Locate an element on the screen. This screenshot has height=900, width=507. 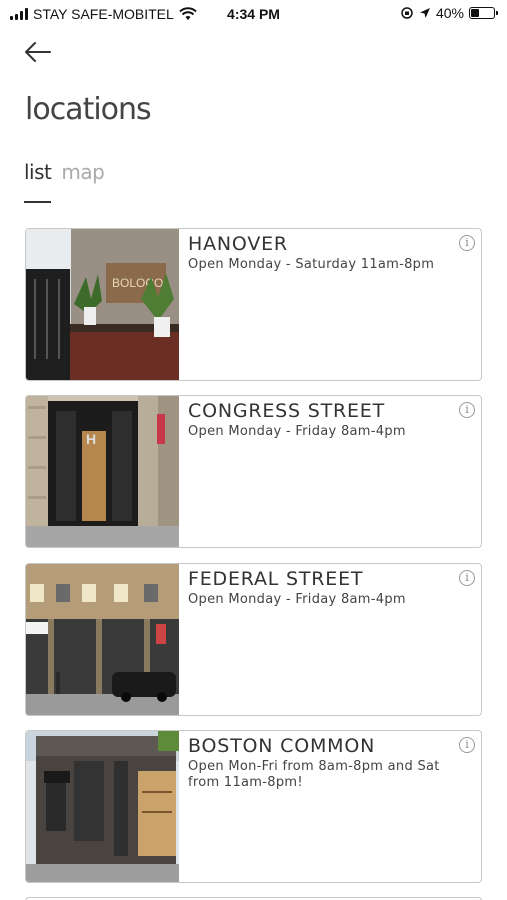
view-tabs: list map is located at coordinates (64, 172).